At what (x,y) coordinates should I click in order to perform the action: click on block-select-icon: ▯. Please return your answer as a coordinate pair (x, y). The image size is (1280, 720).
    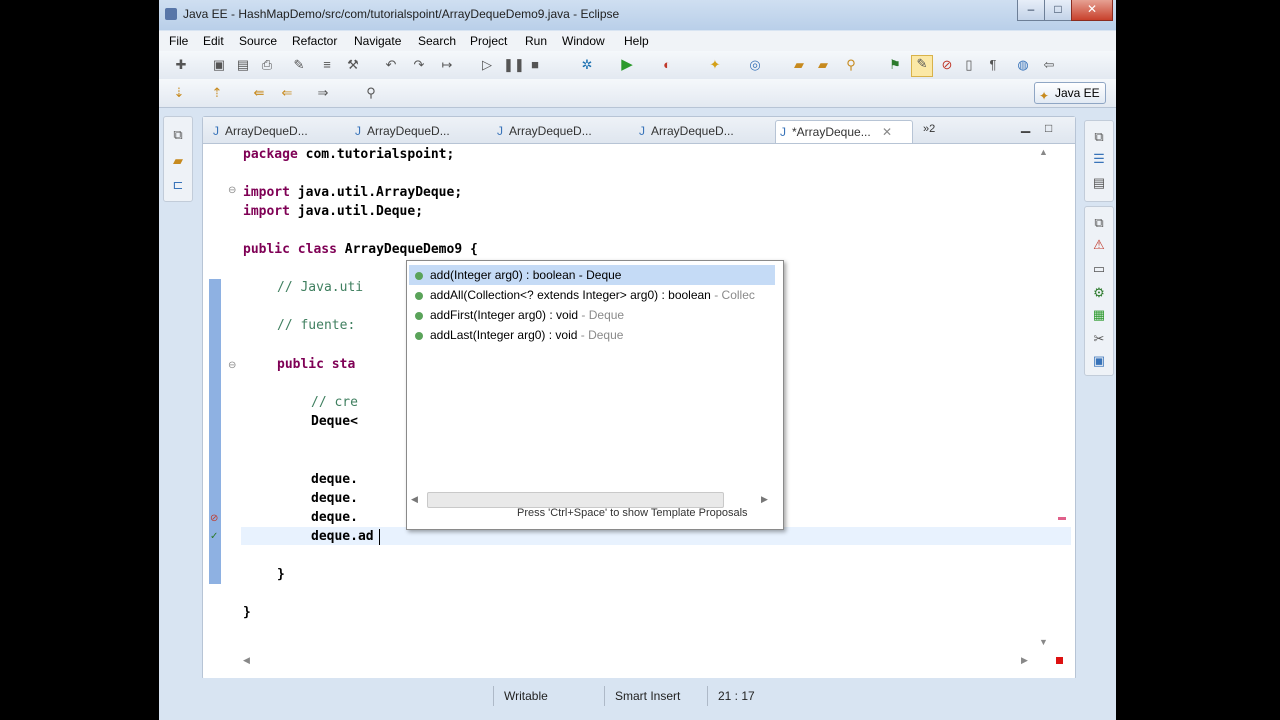
    Looking at the image, I should click on (969, 65).